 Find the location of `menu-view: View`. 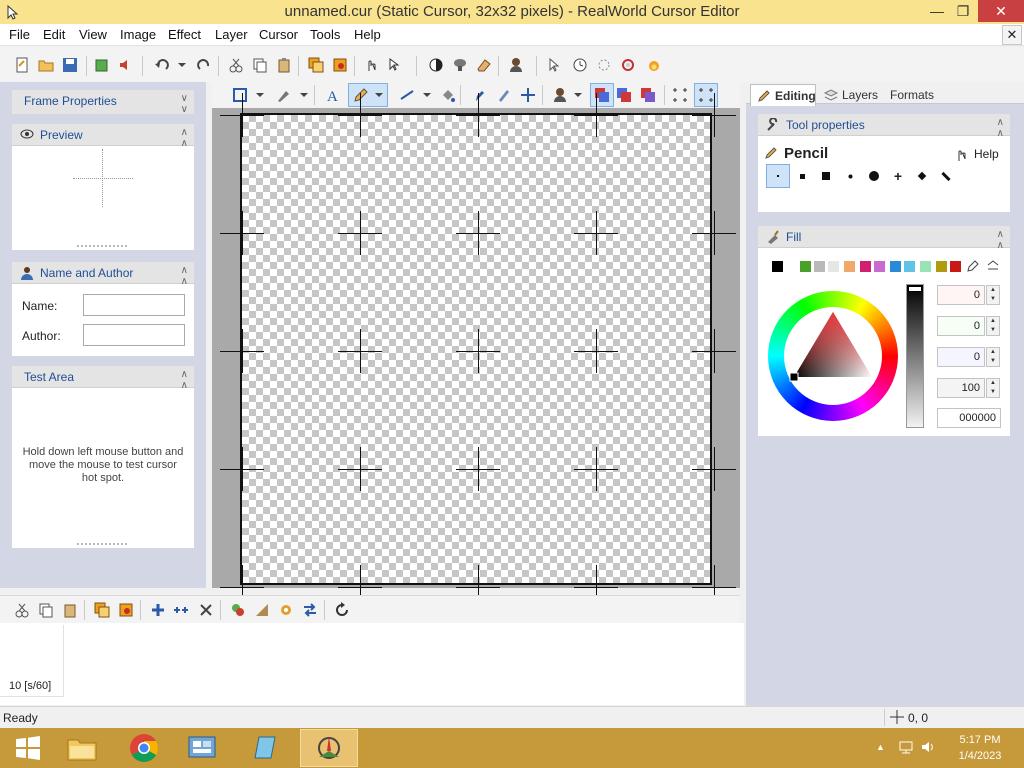

menu-view: View is located at coordinates (93, 34).